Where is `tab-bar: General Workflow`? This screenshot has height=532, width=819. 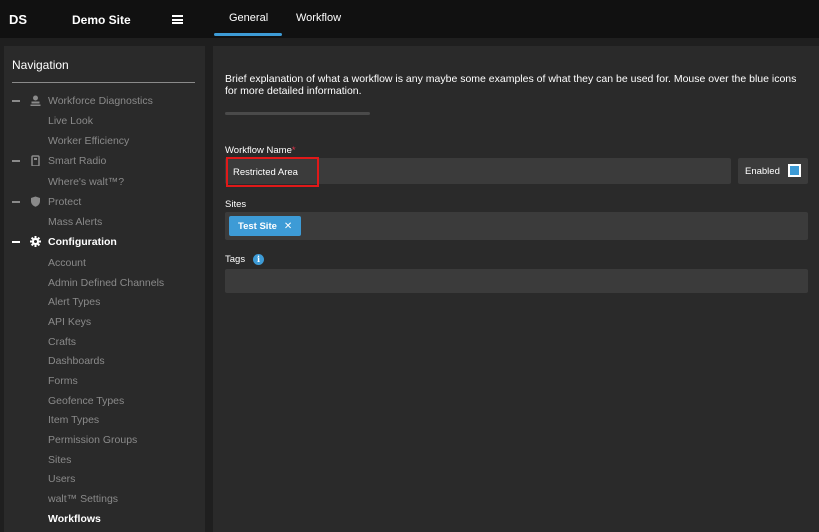
tab-bar: General Workflow is located at coordinates (512, 19).